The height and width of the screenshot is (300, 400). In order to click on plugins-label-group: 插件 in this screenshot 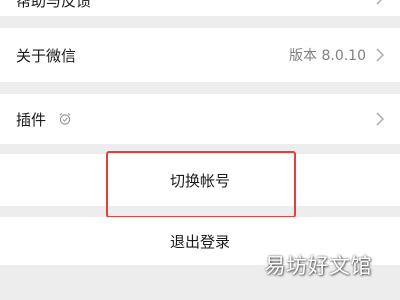, I will do `click(44, 119)`.